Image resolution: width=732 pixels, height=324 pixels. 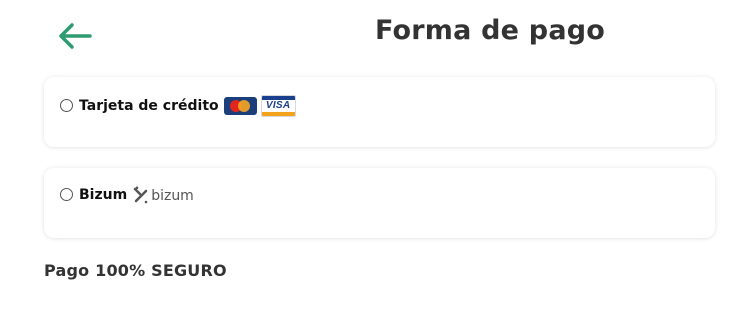 What do you see at coordinates (278, 106) in the screenshot?
I see `visa-logo: VISA` at bounding box center [278, 106].